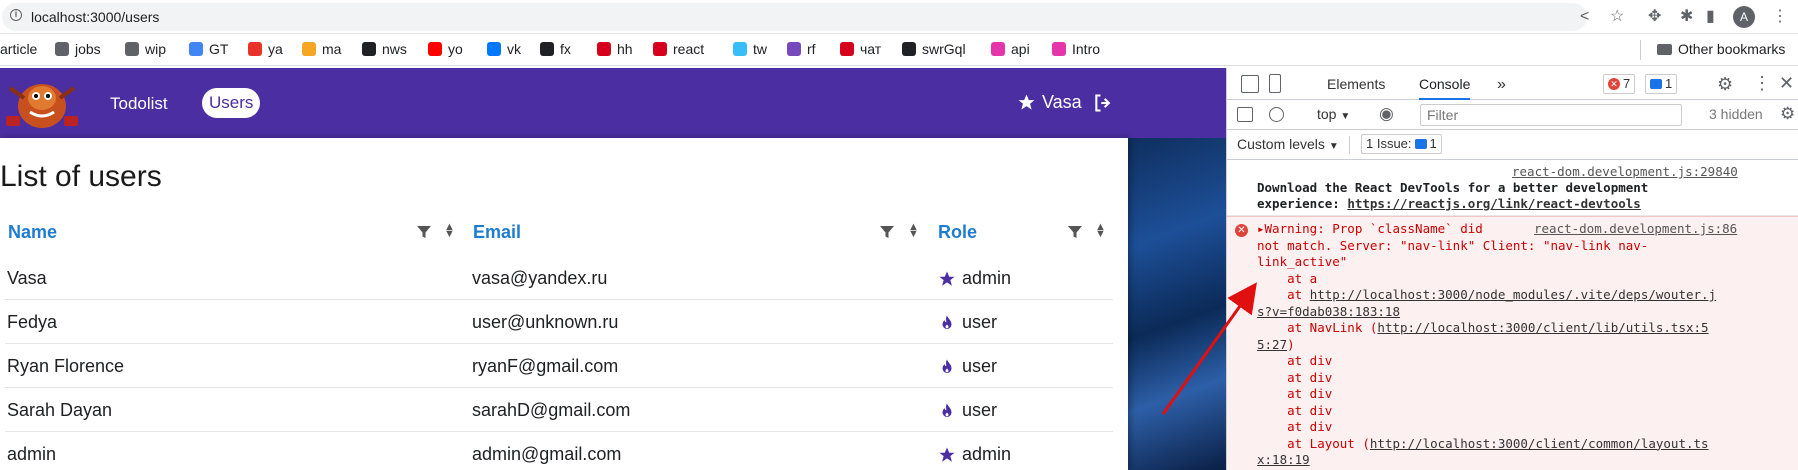 The width and height of the screenshot is (1798, 470). Describe the element at coordinates (445, 49) in the screenshot. I see `bookmark-item: yo` at that location.